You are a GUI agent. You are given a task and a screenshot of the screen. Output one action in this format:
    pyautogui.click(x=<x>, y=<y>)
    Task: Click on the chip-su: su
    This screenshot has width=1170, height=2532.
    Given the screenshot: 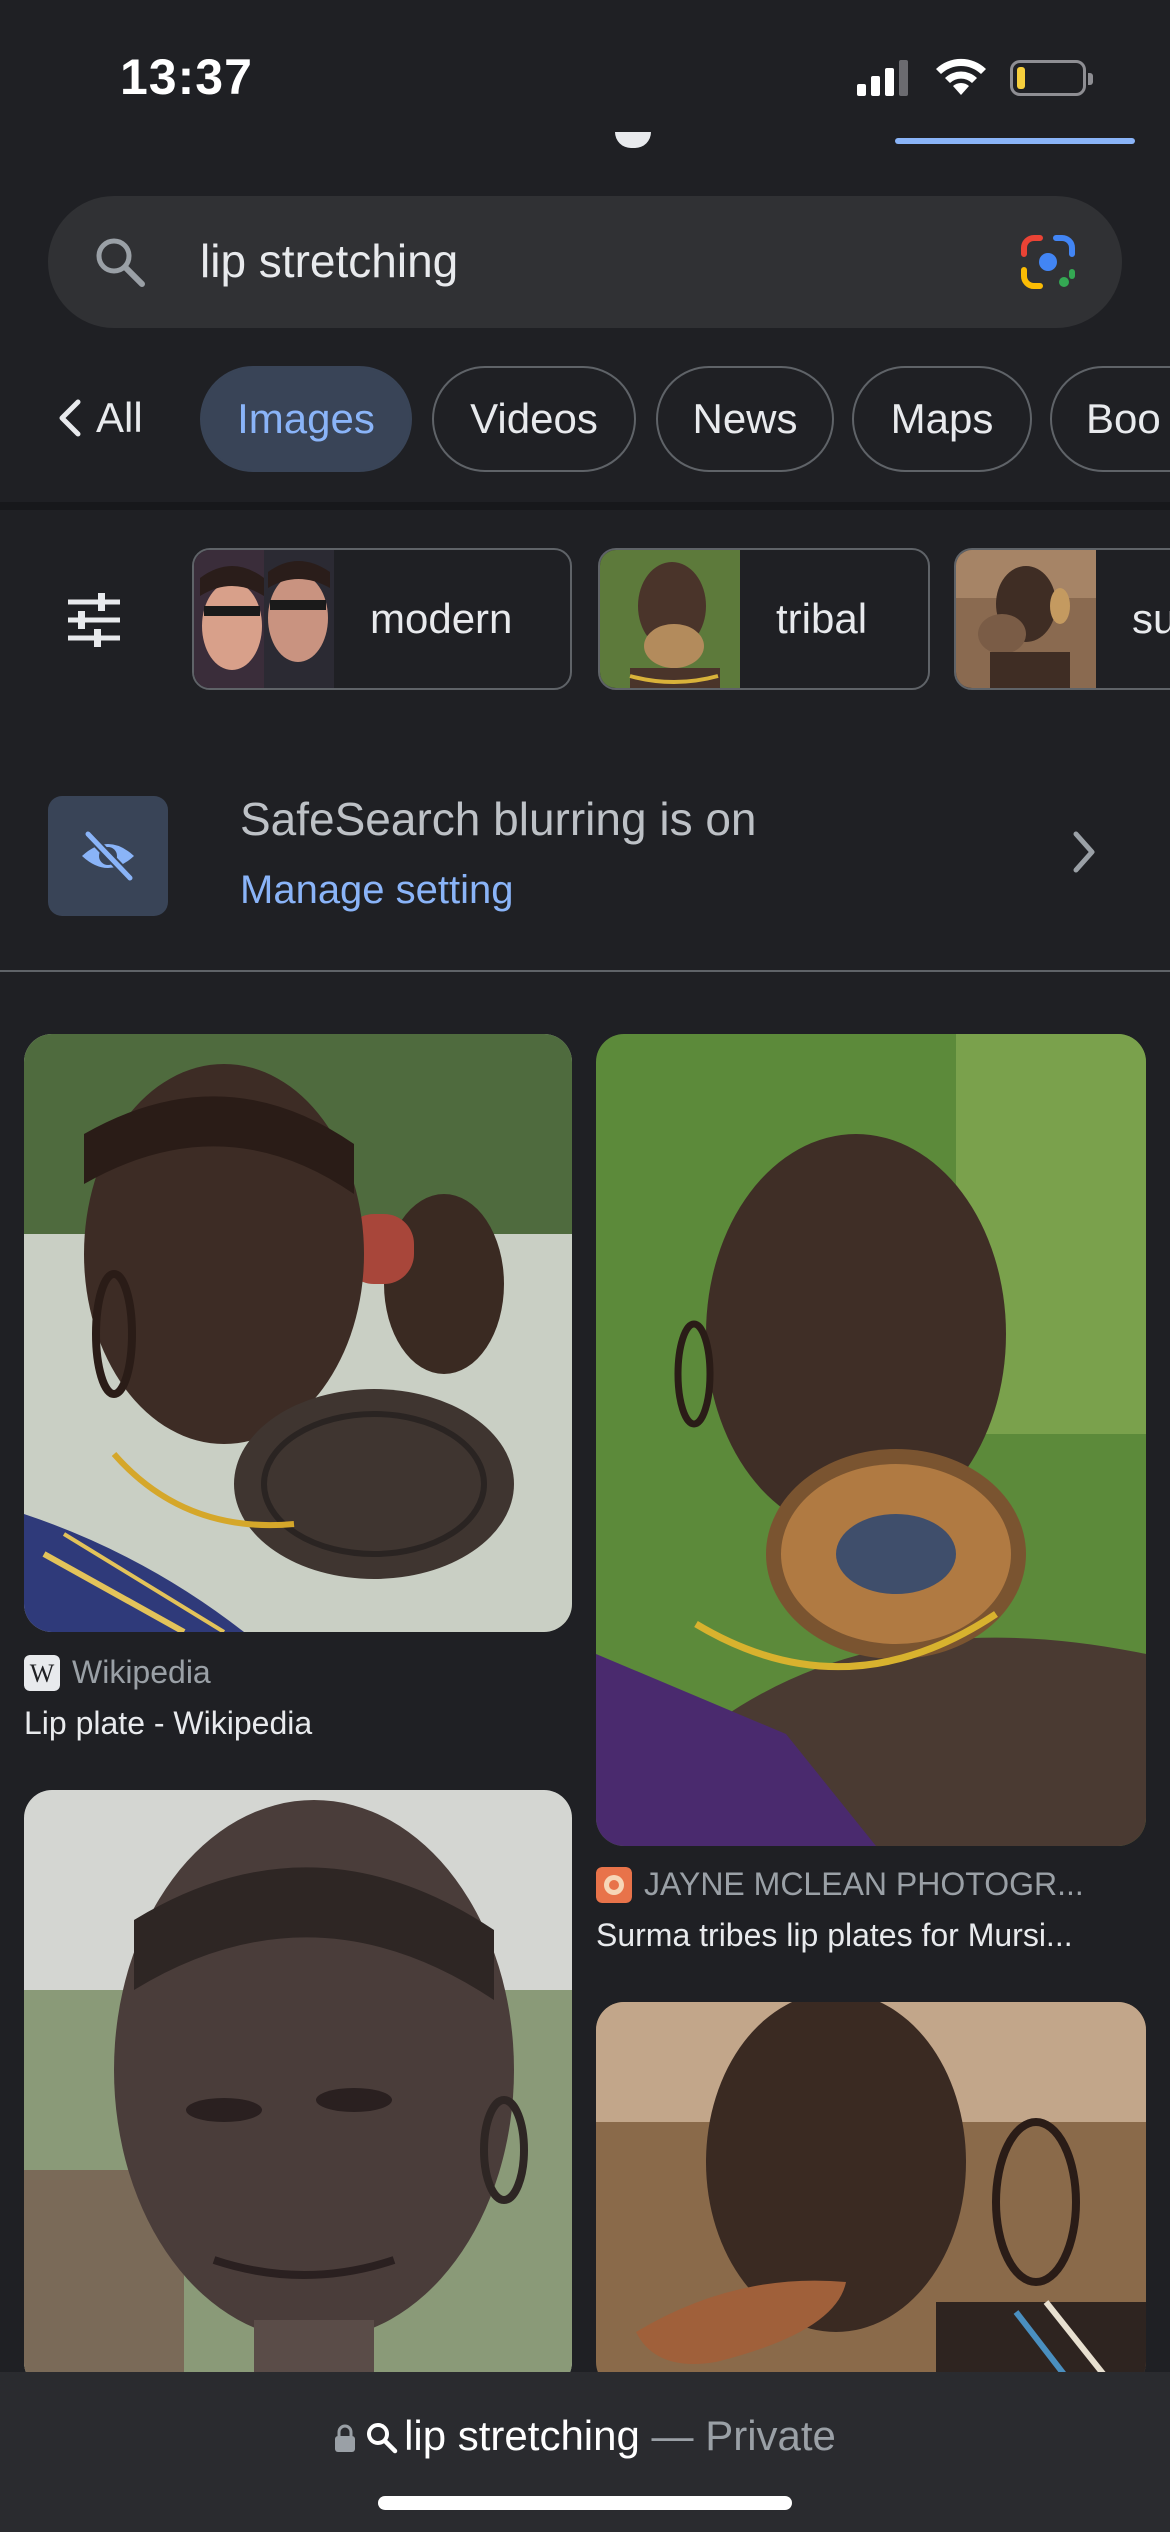 What is the action you would take?
    pyautogui.click(x=1062, y=619)
    